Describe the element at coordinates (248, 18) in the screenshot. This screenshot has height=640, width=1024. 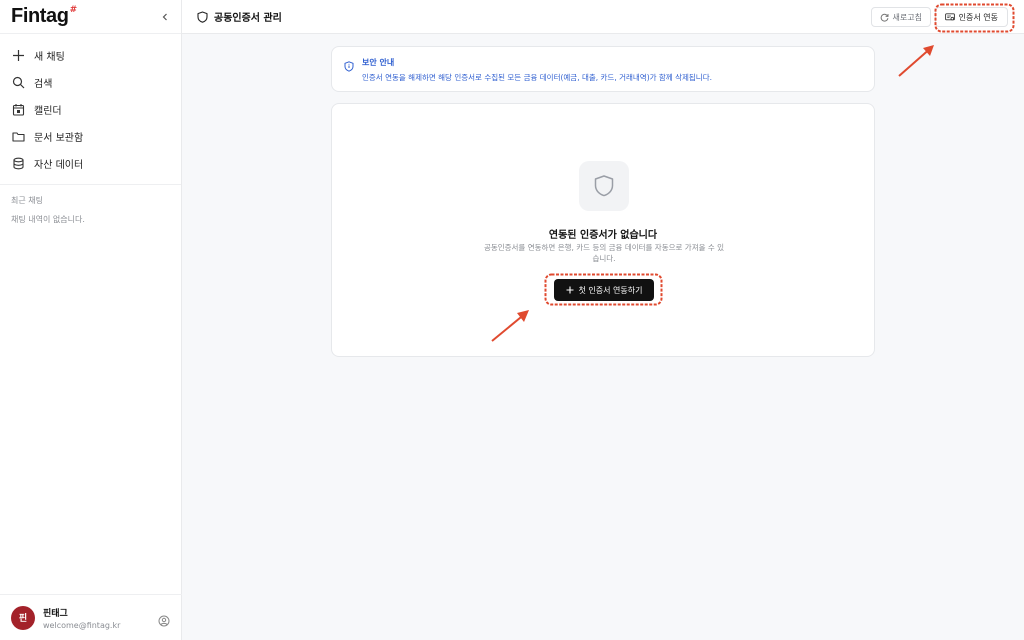
I see `page-title: 공동인증서 관리` at that location.